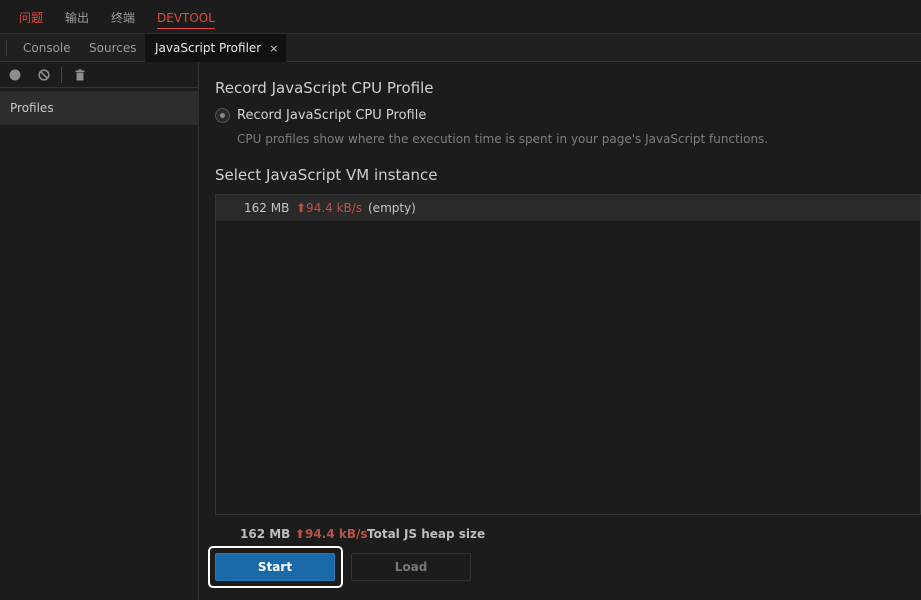  I want to click on vm-instance-row: 162 MB ⬆94.4 kB/s (empty), so click(568, 208).